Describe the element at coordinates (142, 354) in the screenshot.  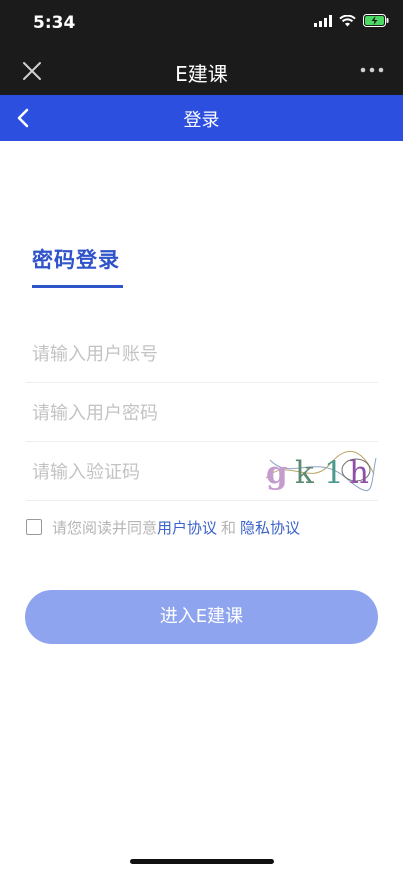
I see `account-input` at that location.